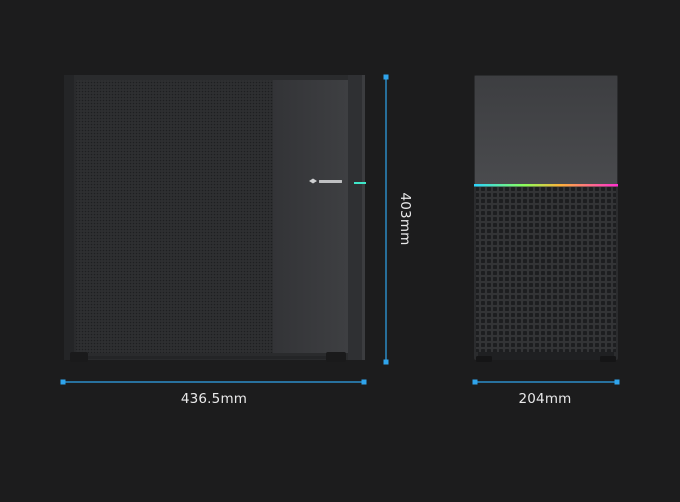 The image size is (680, 502). I want to click on front-top-panel, so click(546, 130).